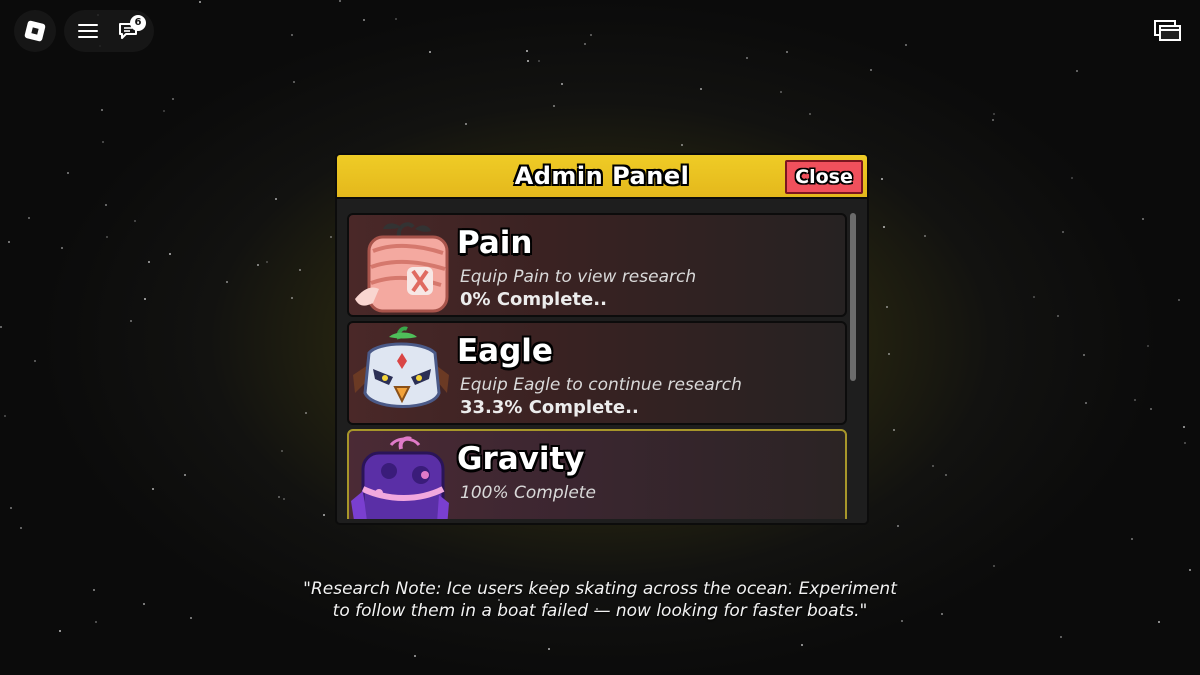  I want to click on research-title: Eagle, so click(505, 351).